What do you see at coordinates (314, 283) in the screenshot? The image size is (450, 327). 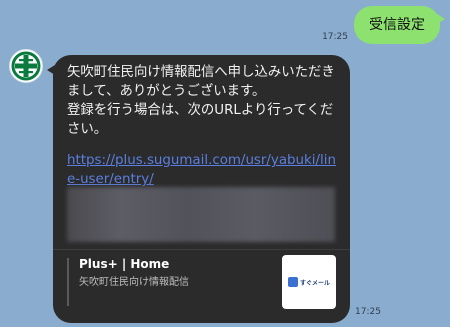 I see `thumbnail-logo-text: すぐメール` at bounding box center [314, 283].